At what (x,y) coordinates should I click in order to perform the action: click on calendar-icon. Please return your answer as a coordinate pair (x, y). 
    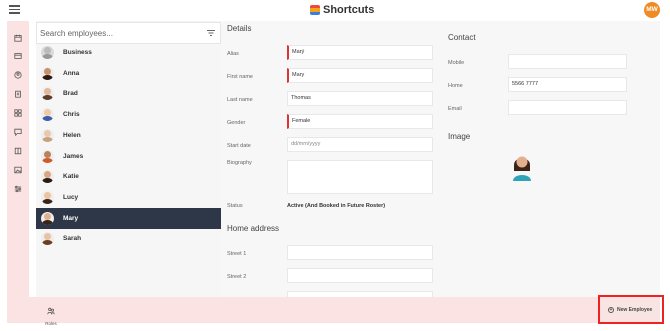
    Looking at the image, I should click on (18, 38).